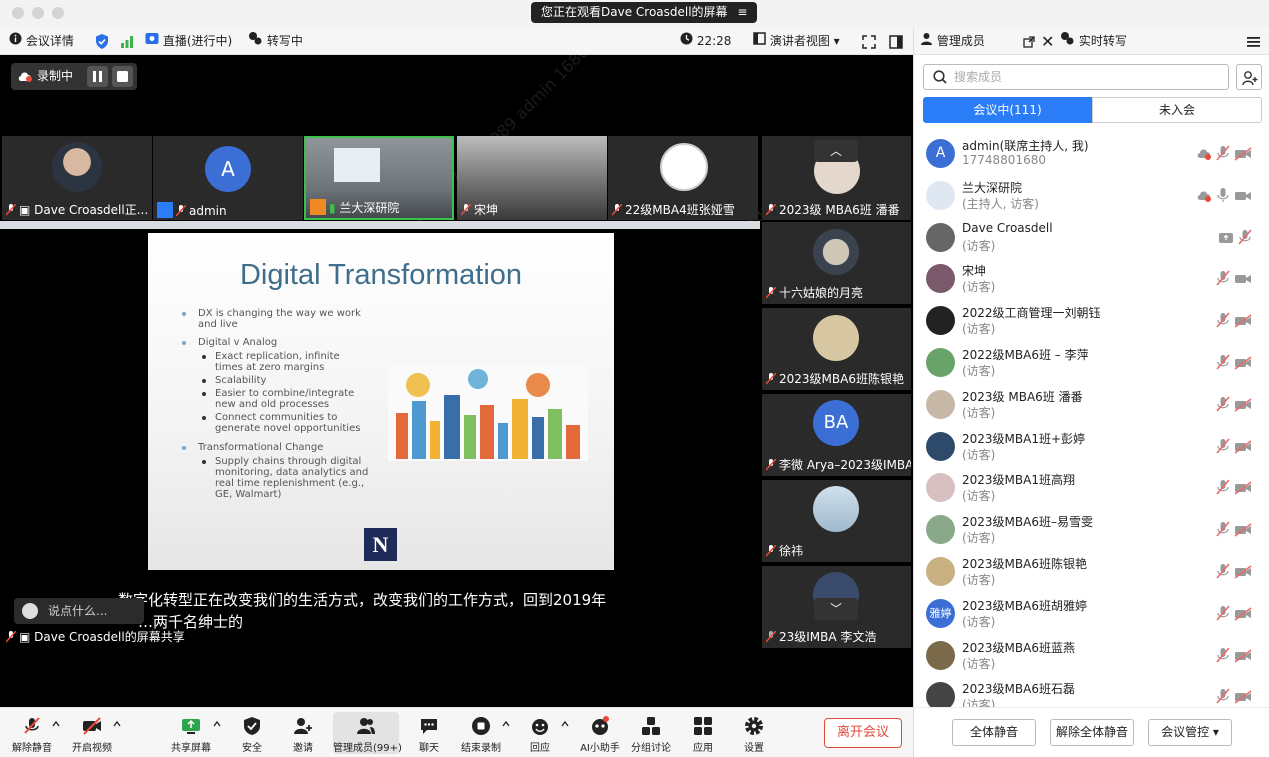 Image resolution: width=1269 pixels, height=757 pixels. I want to click on scroll-down-button: ﹀, so click(836, 609).